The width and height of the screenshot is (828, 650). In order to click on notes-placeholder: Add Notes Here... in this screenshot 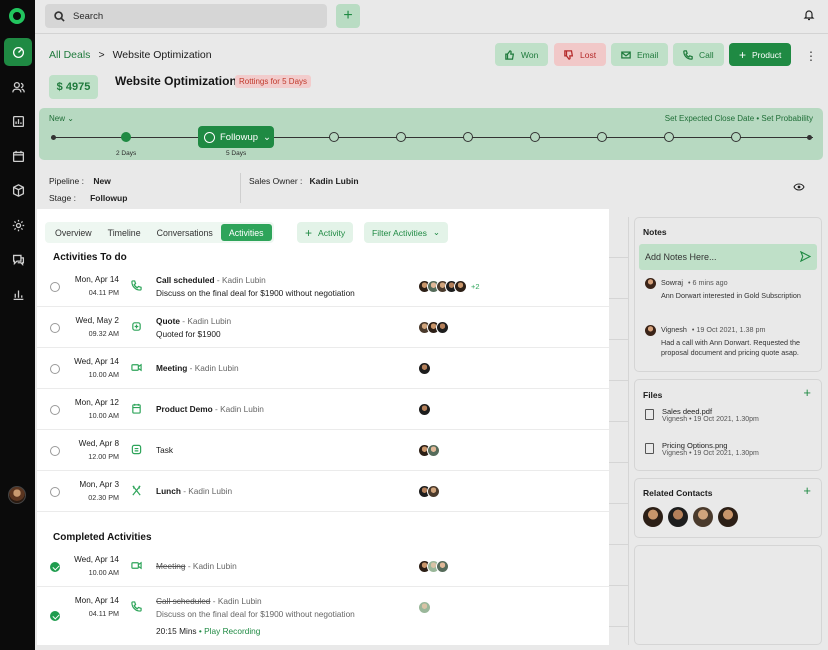, I will do `click(681, 257)`.